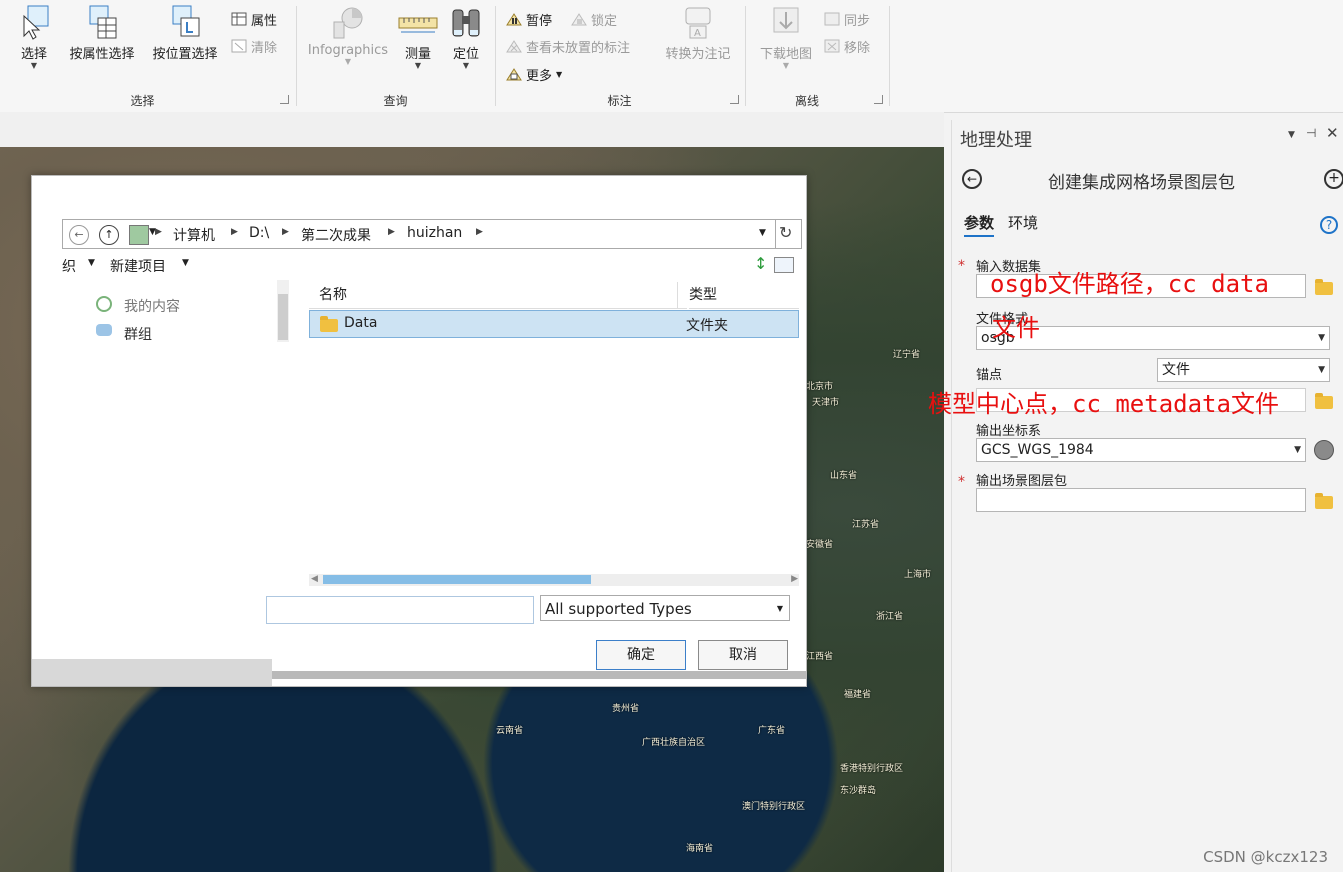 This screenshot has width=1343, height=872. Describe the element at coordinates (794, 579) in the screenshot. I see `scroll-right-icon: ▶` at that location.